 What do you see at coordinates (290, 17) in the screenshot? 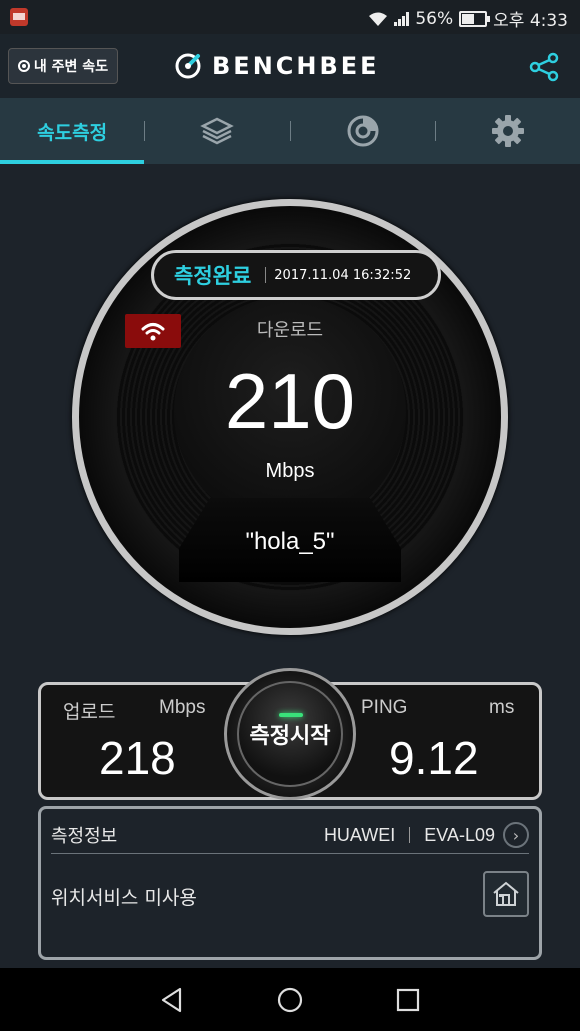
I see `status-bar: 56% 오후 4:33` at bounding box center [290, 17].